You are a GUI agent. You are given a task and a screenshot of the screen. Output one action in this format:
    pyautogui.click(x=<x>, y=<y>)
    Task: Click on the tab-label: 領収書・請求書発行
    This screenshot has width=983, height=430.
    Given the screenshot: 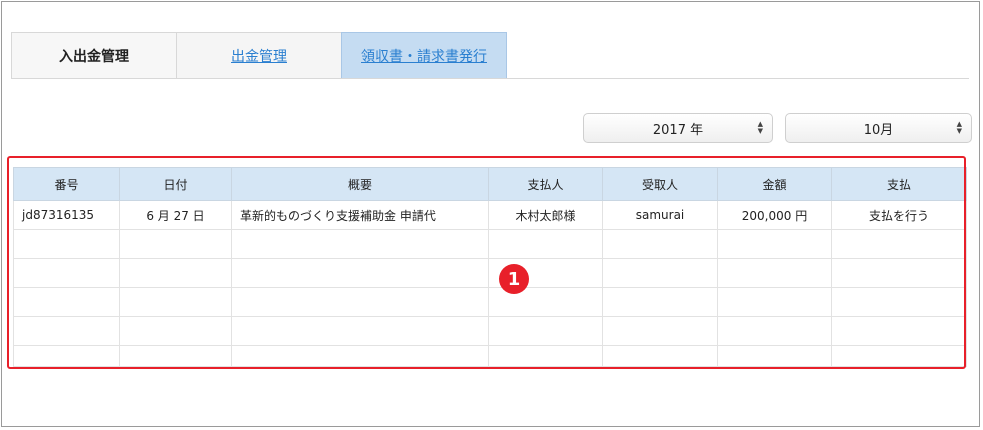 What is the action you would take?
    pyautogui.click(x=424, y=56)
    